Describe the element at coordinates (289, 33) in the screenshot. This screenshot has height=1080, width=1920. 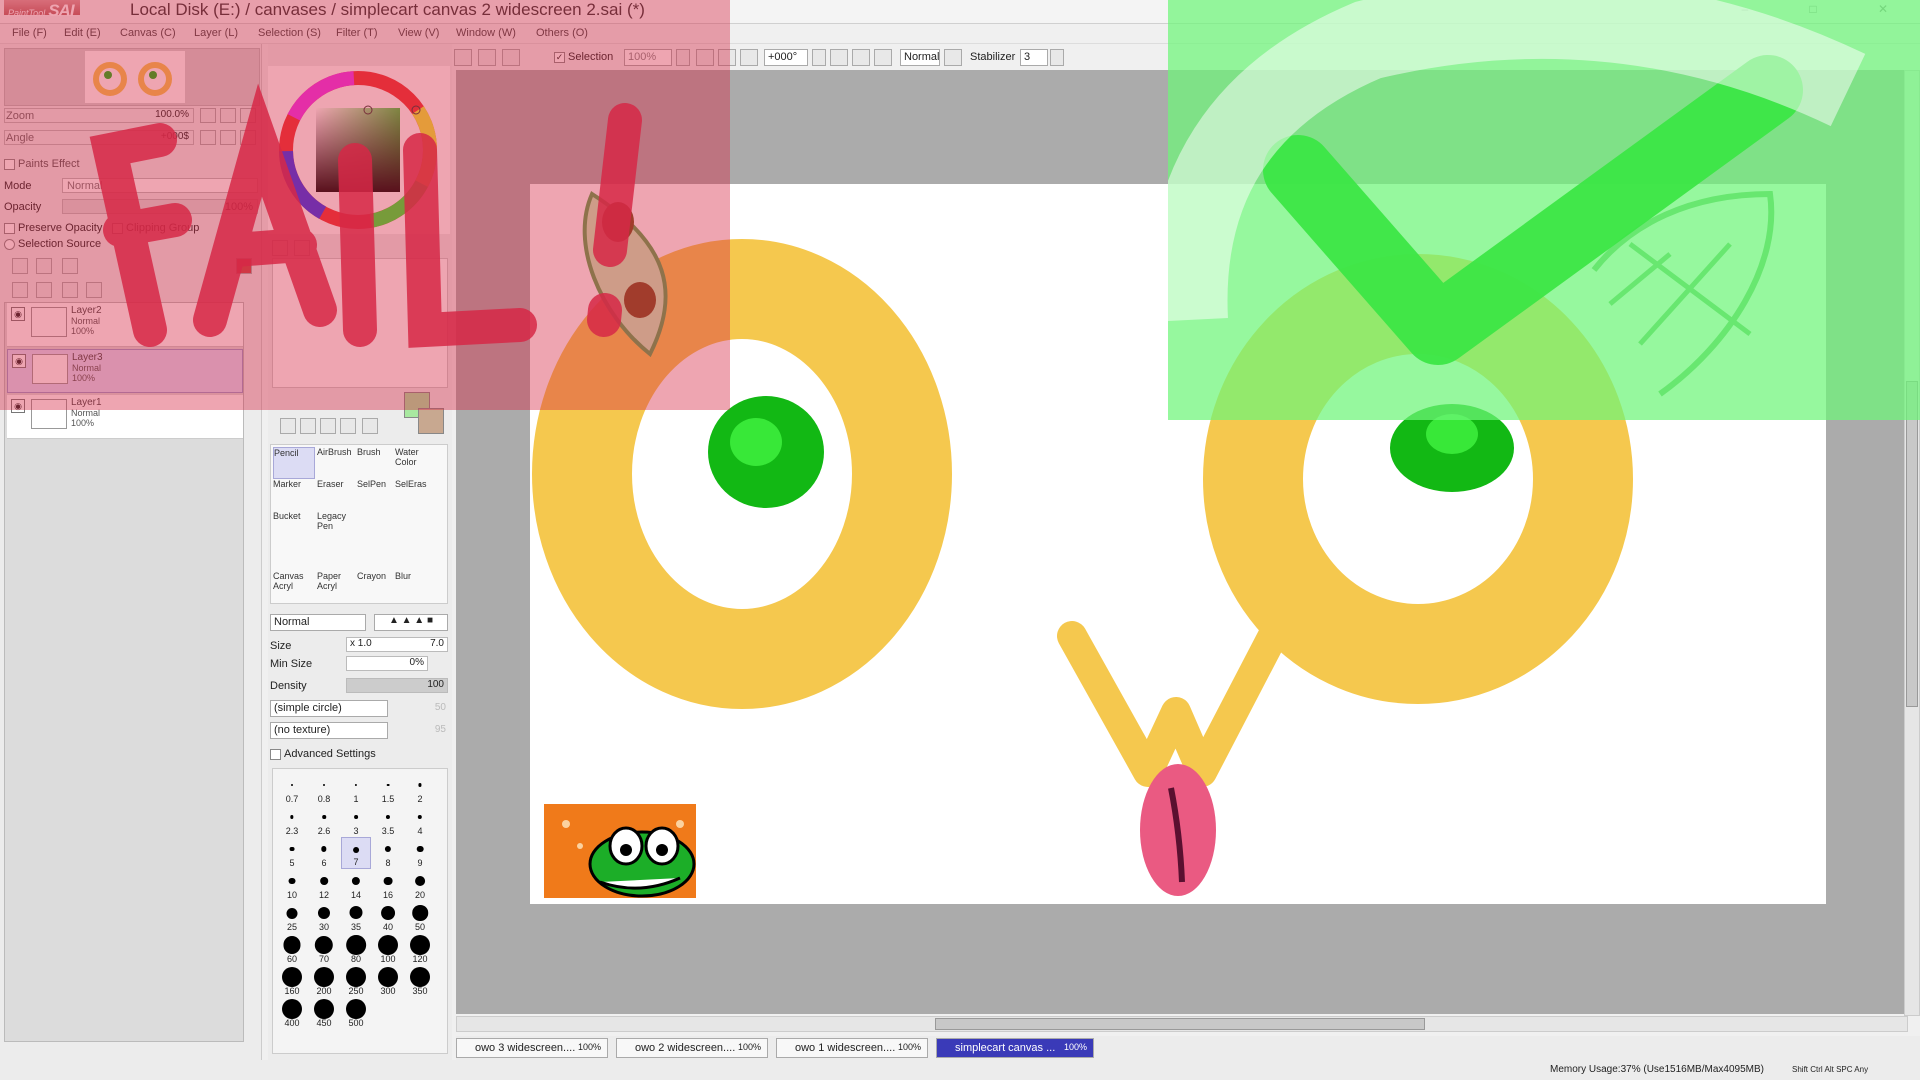
I see `menu-selection: Selection (S)` at that location.